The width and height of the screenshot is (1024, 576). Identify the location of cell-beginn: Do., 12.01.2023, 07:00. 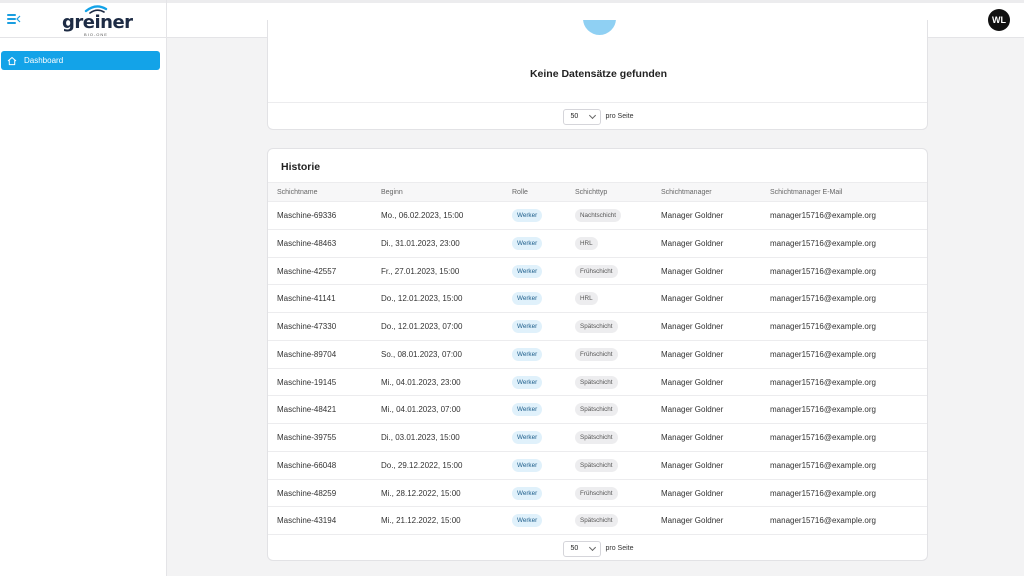
(422, 326).